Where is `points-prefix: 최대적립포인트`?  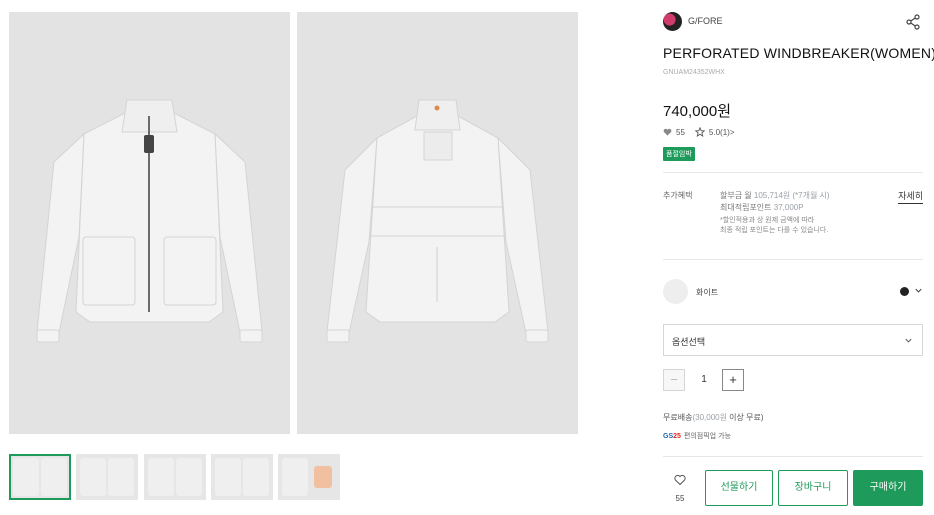 points-prefix: 최대적립포인트 is located at coordinates (747, 207).